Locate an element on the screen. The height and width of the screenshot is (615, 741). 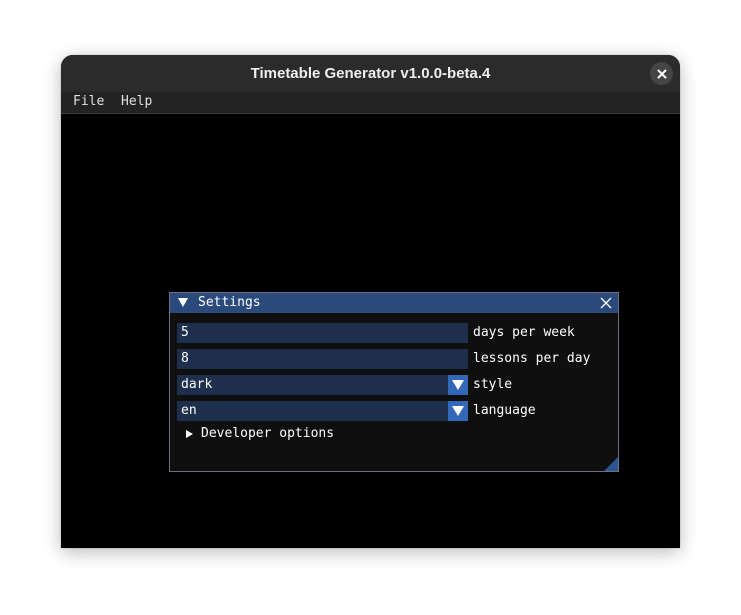
style-value: dark is located at coordinates (197, 384).